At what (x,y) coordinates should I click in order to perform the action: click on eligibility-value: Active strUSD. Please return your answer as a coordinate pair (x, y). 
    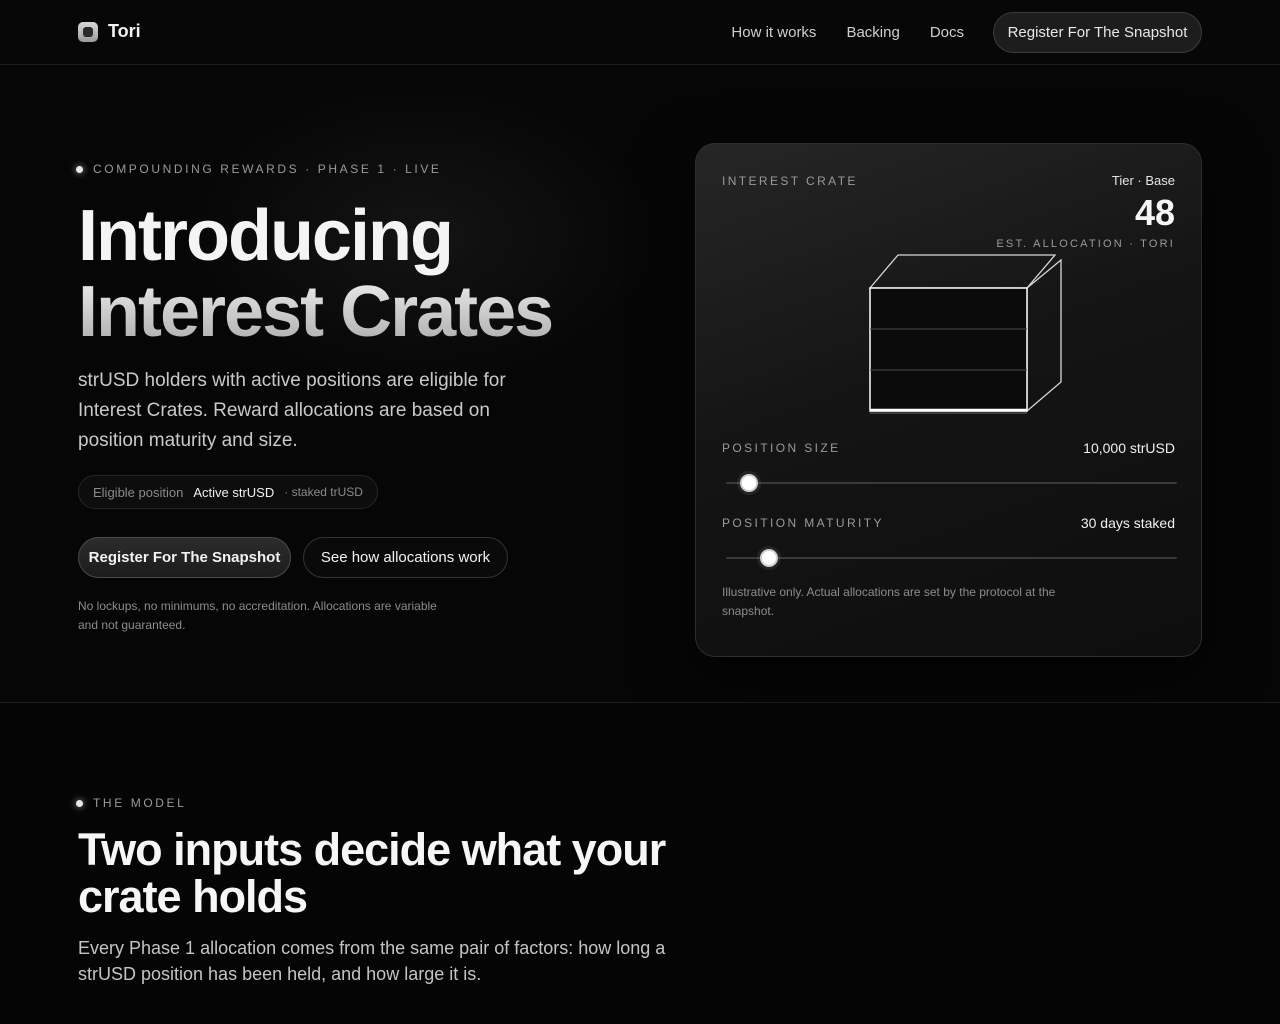
    Looking at the image, I should click on (234, 492).